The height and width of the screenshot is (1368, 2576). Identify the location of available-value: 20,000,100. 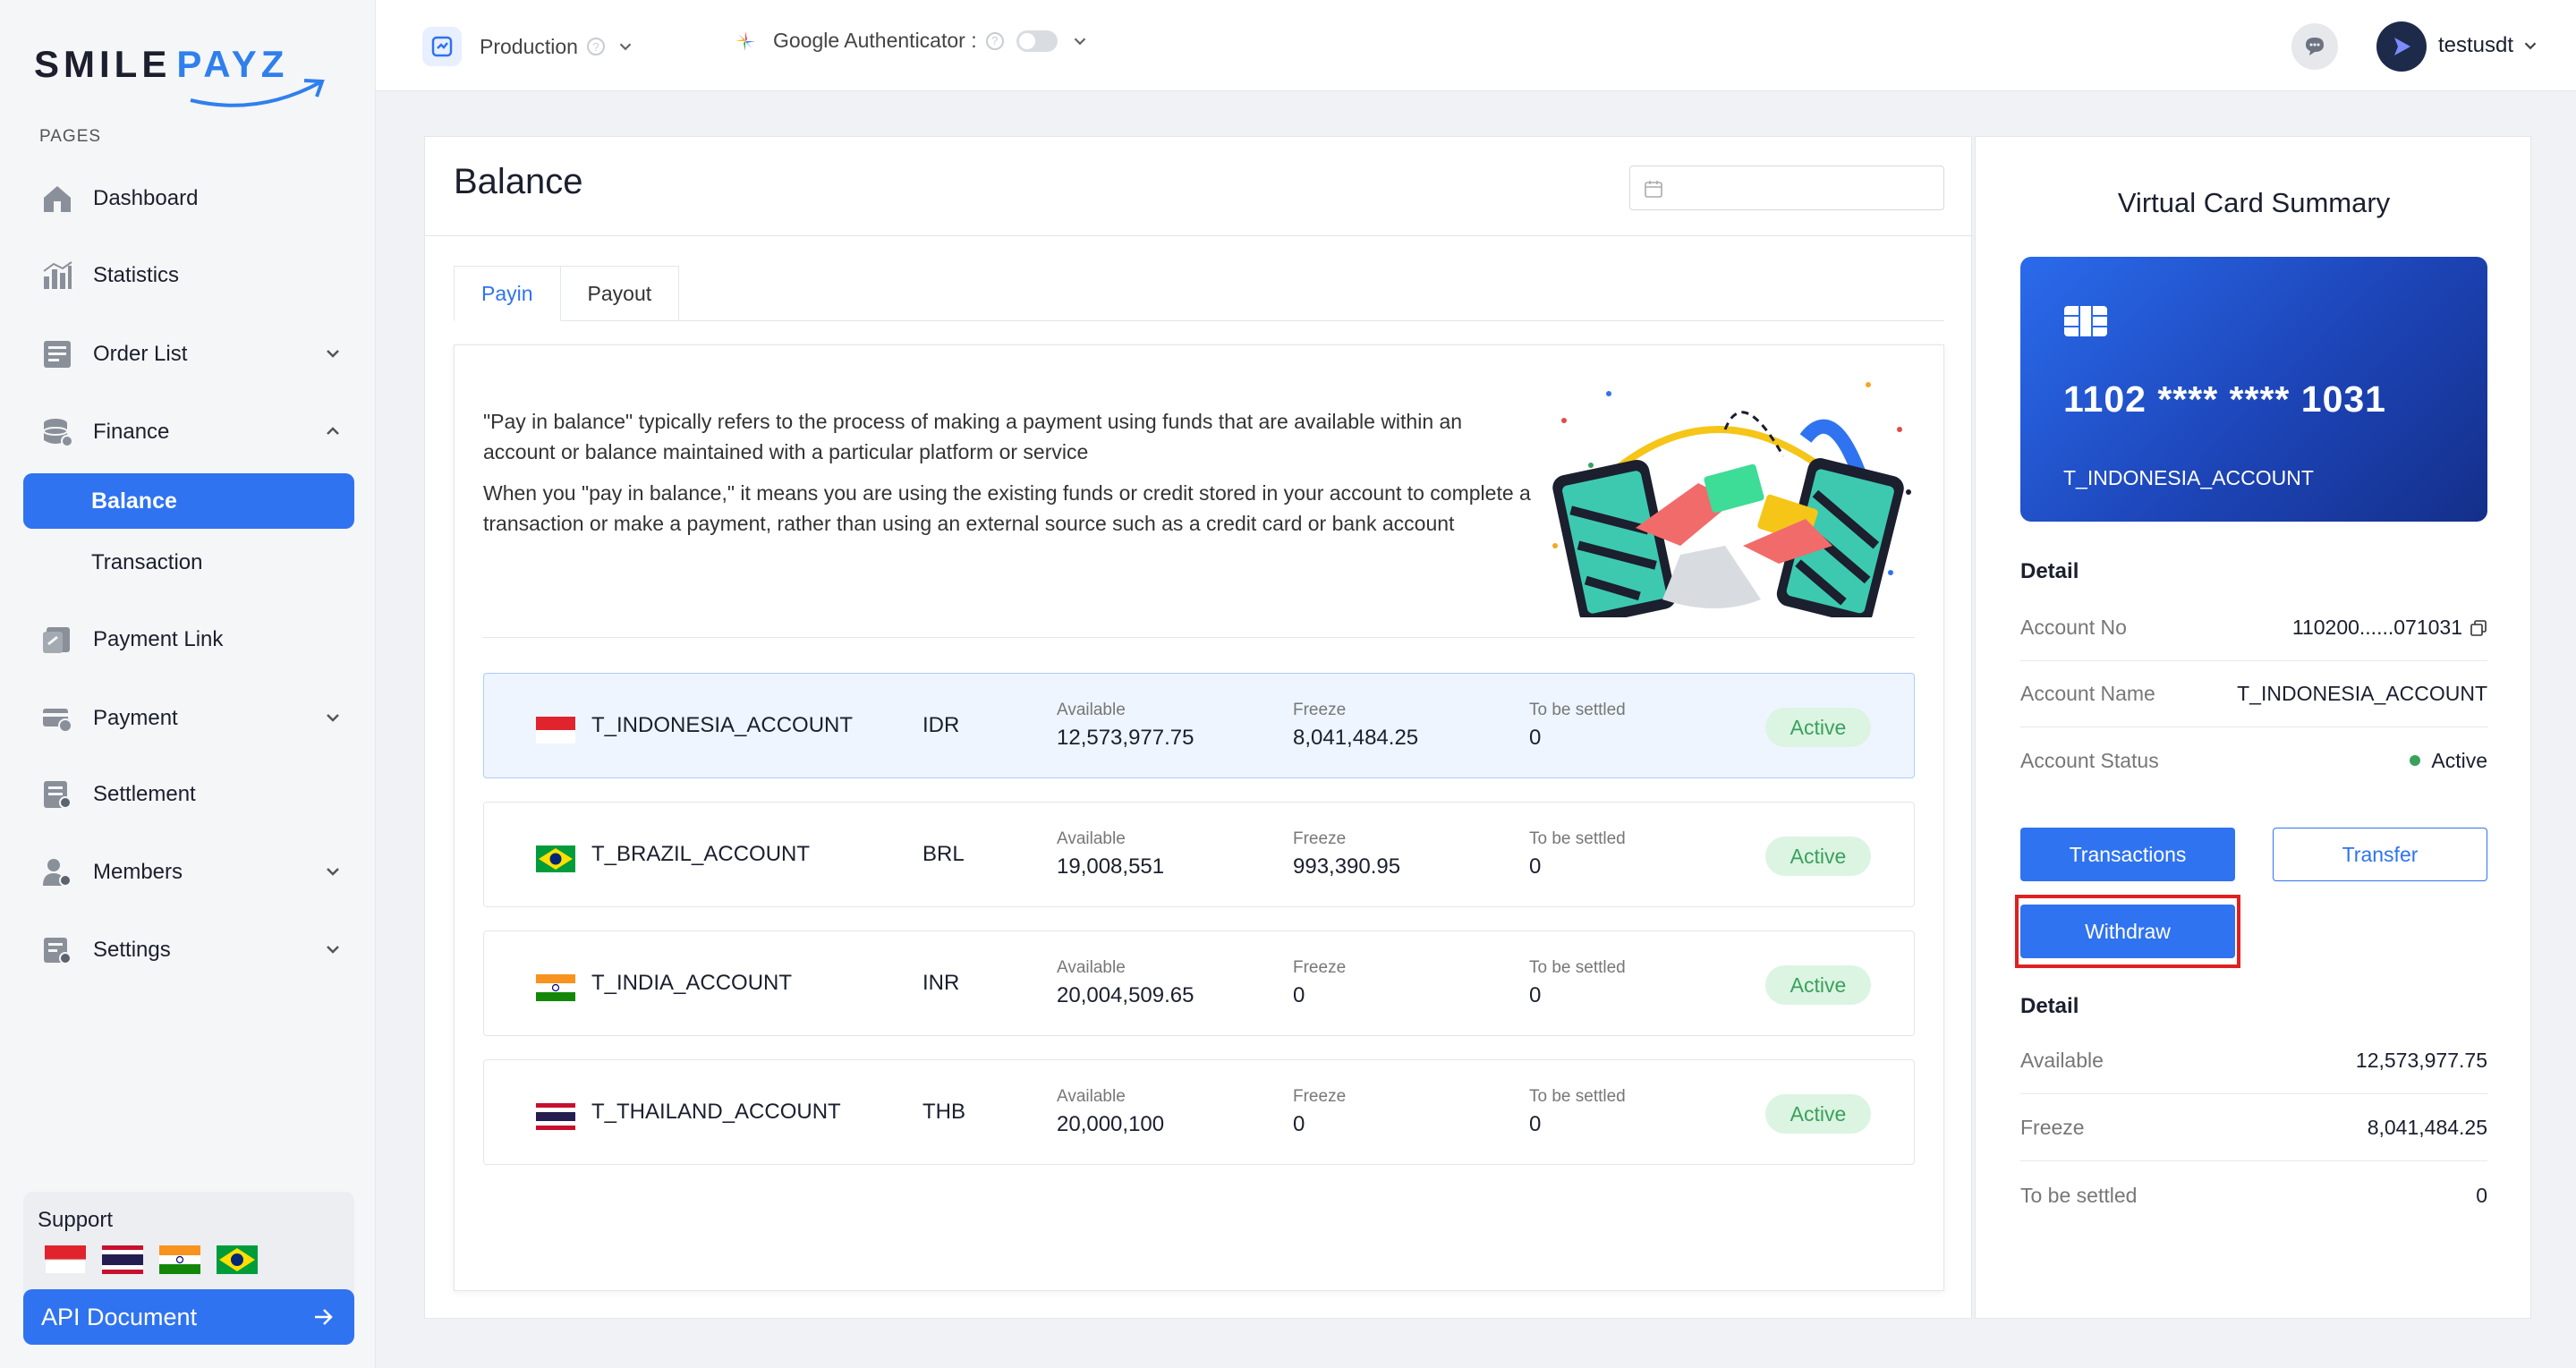
(1111, 1124).